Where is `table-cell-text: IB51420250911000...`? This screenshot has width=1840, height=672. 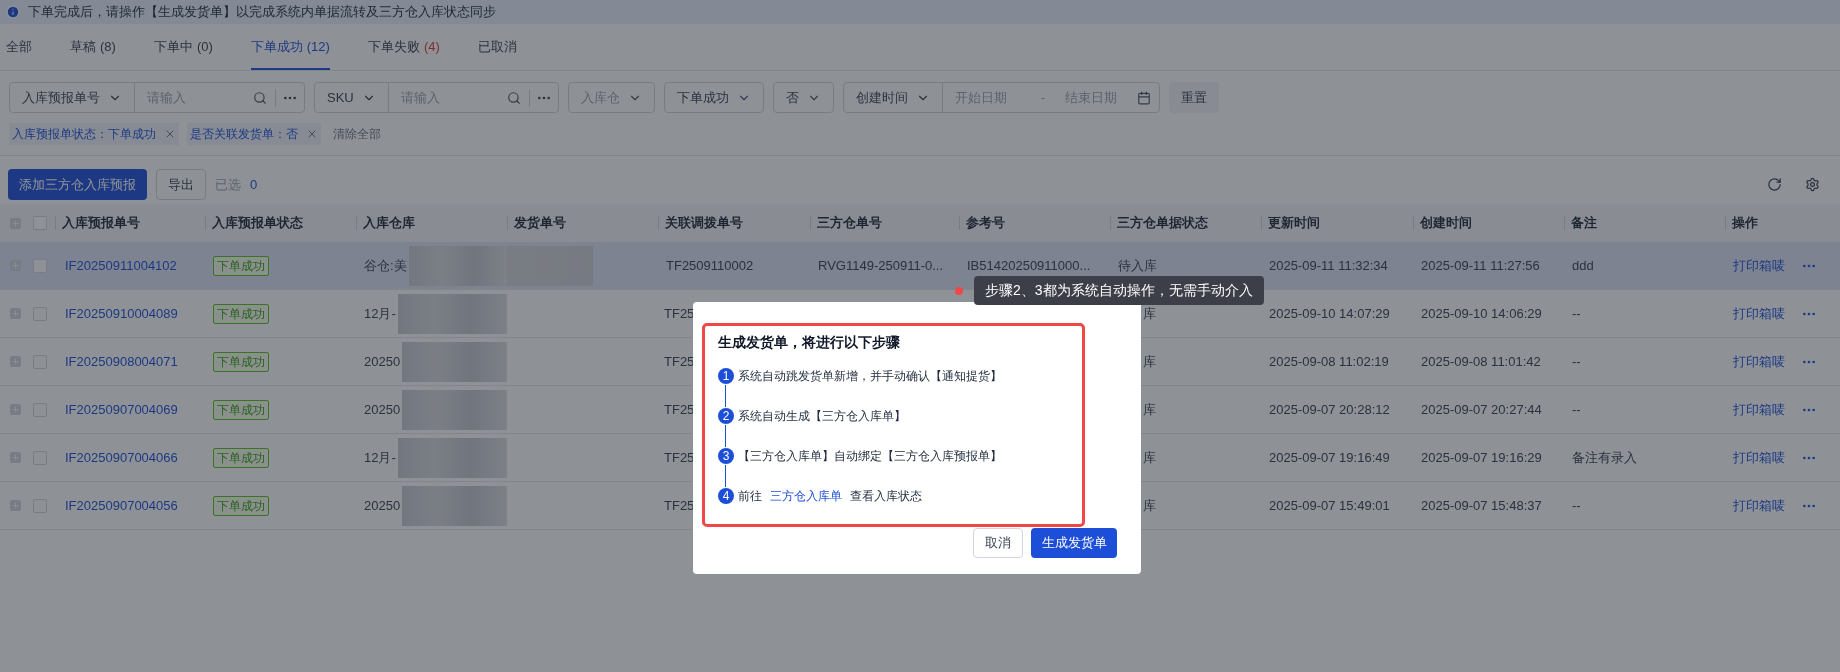 table-cell-text: IB51420250911000... is located at coordinates (1029, 265).